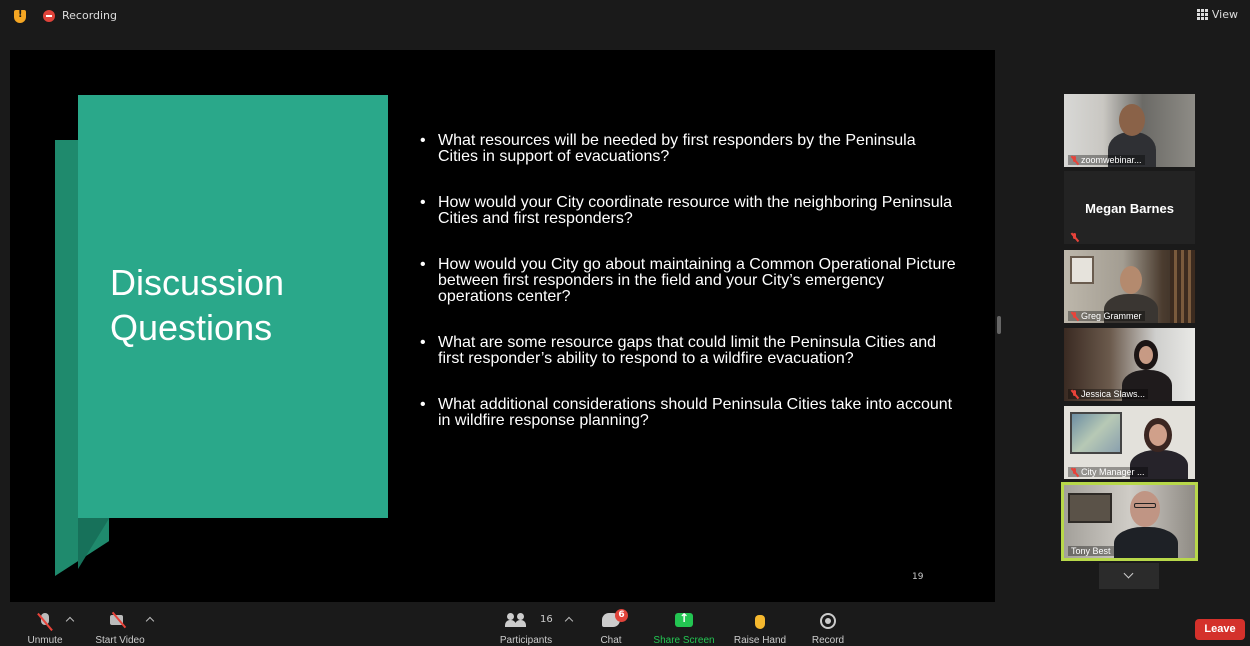 Image resolution: width=1250 pixels, height=646 pixels. Describe the element at coordinates (197, 282) in the screenshot. I see `slide-title-line-1: Discussion` at that location.